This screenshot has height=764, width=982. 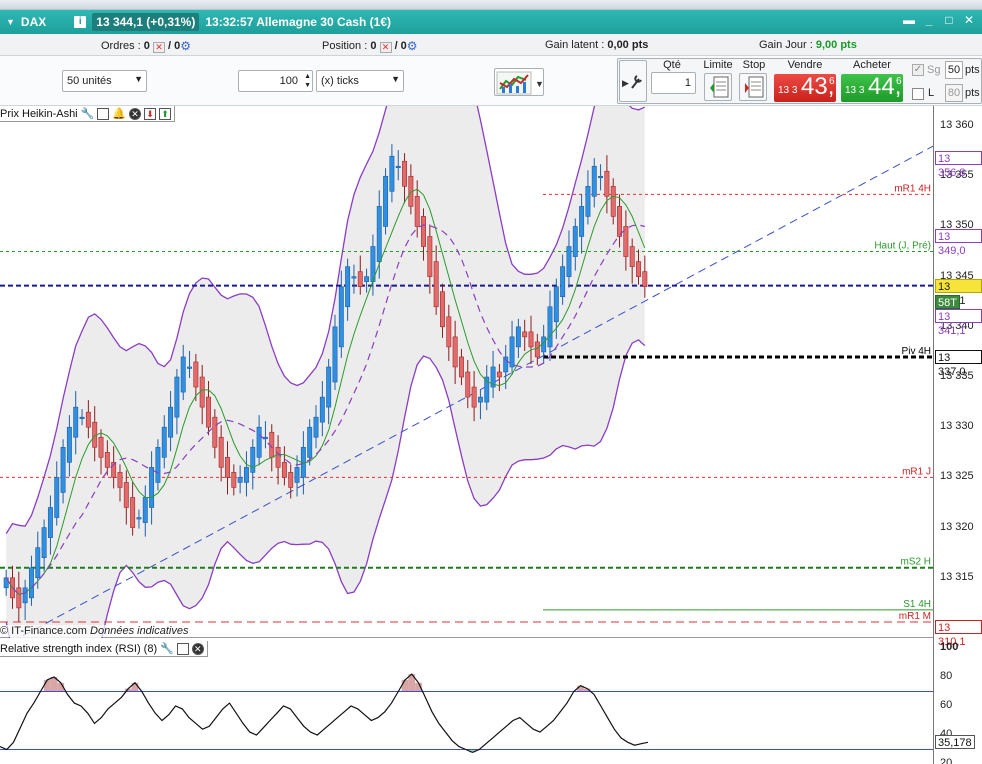 What do you see at coordinates (298, 22) in the screenshot?
I see `time-instrument-name: 13:32:57 Allemagne 30 Cash (1€)` at bounding box center [298, 22].